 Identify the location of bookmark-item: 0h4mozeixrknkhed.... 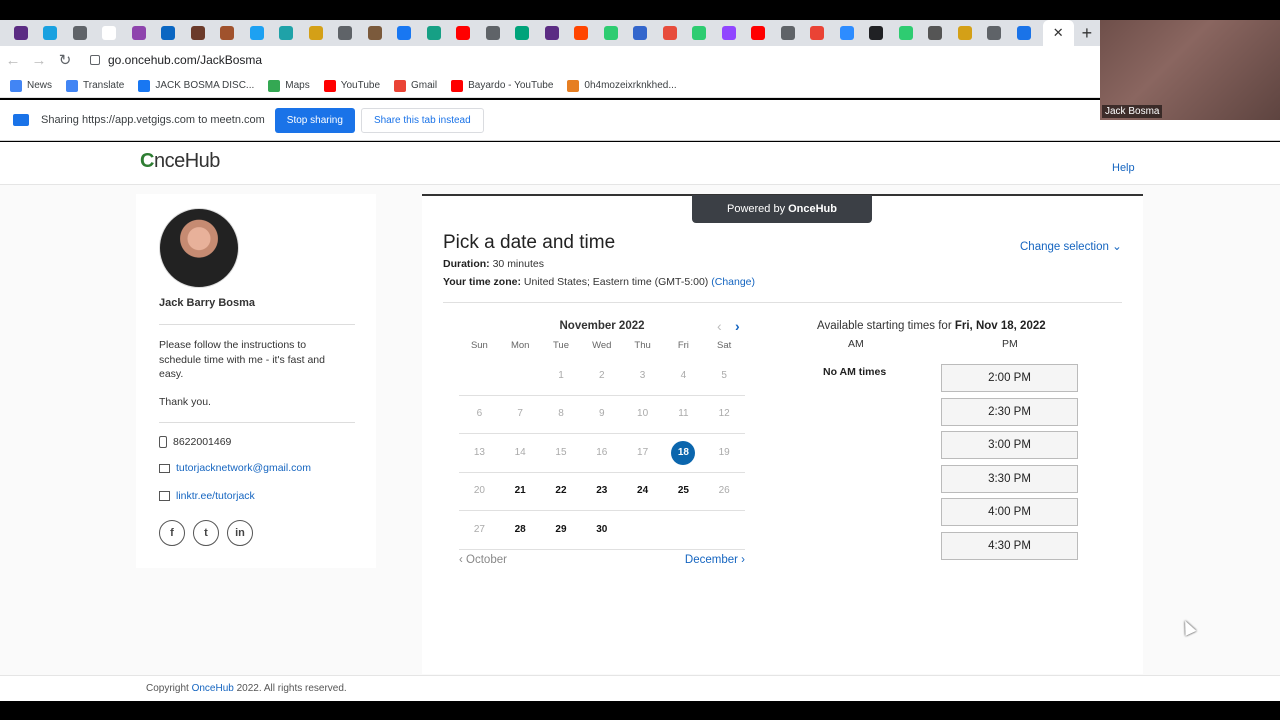
(622, 85).